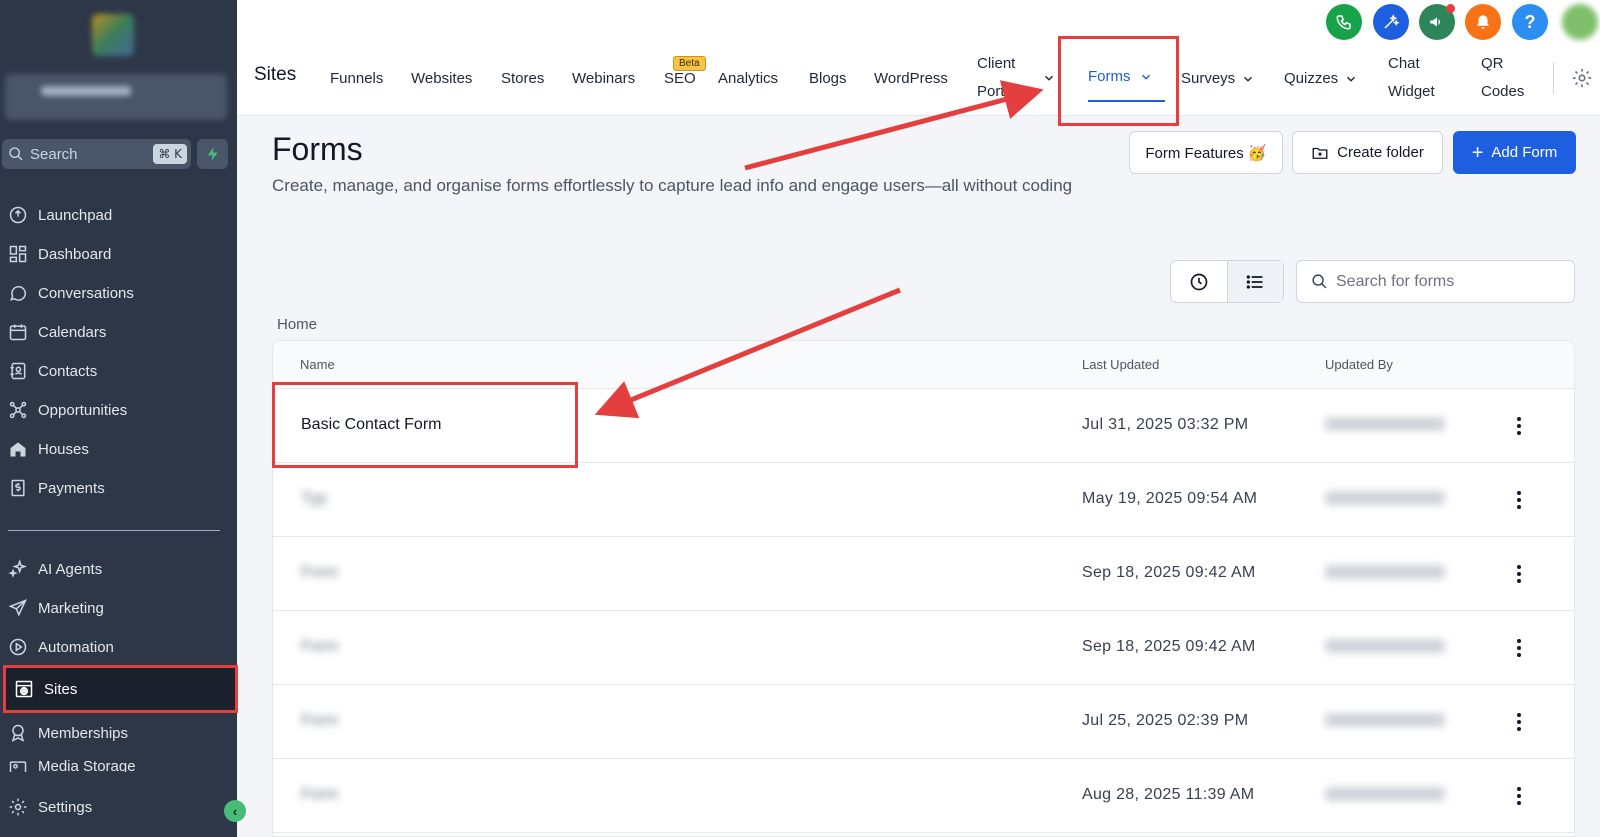 The image size is (1600, 837). I want to click on kebab-menu-icon, so click(1519, 500).